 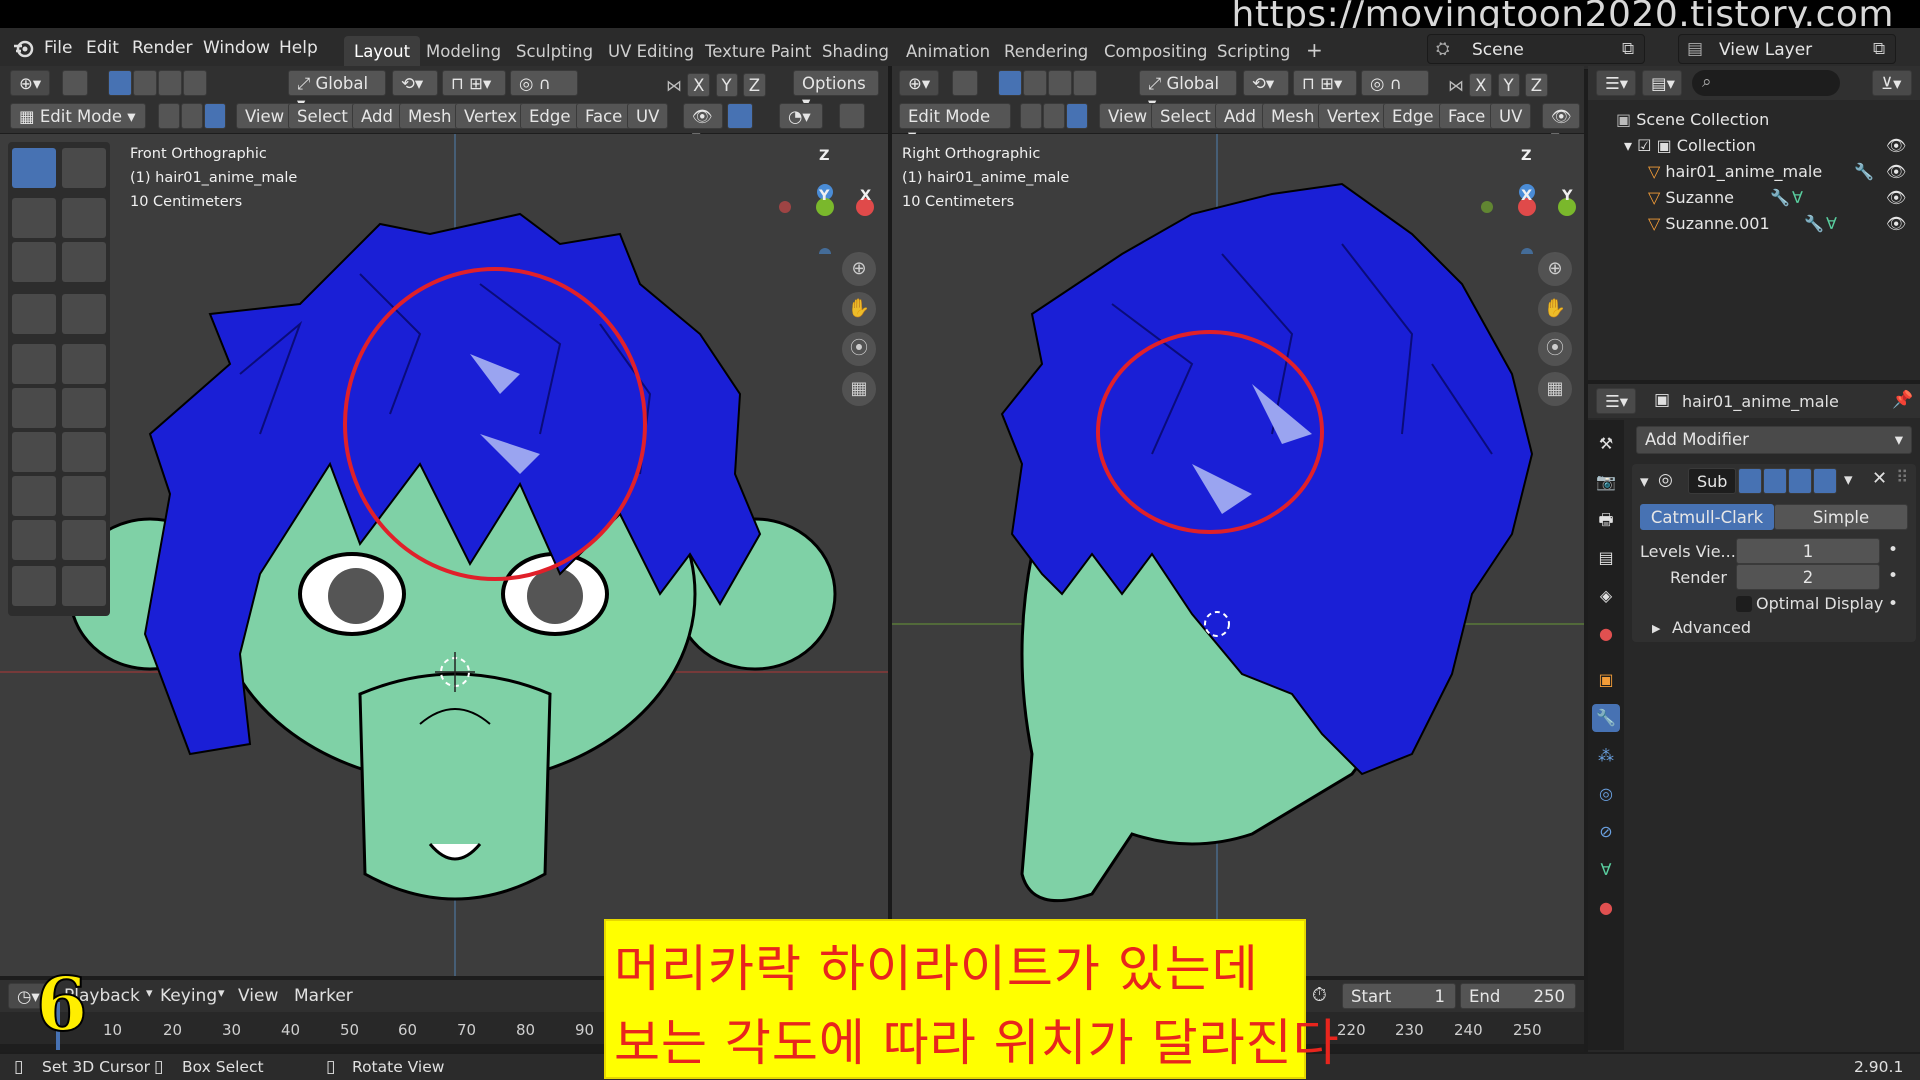 I want to click on simple-toggle: Simple, so click(x=1841, y=517).